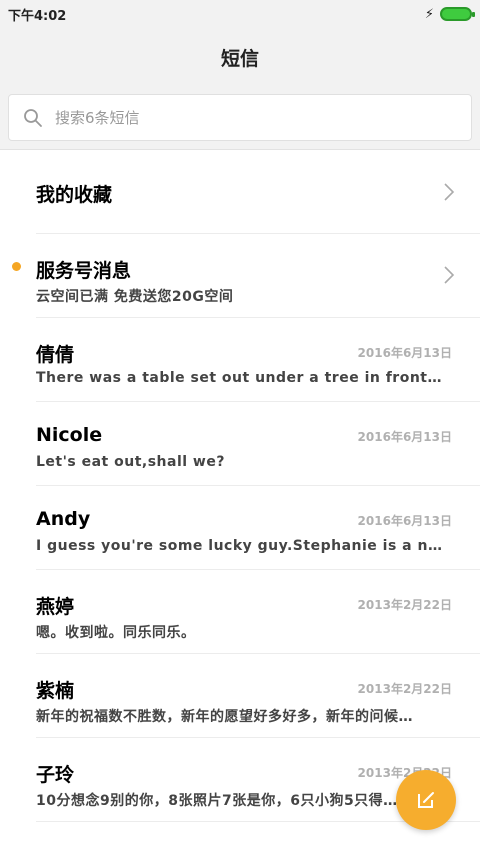 The width and height of the screenshot is (480, 853). Describe the element at coordinates (429, 14) in the screenshot. I see `charging-icon: ⚡` at that location.